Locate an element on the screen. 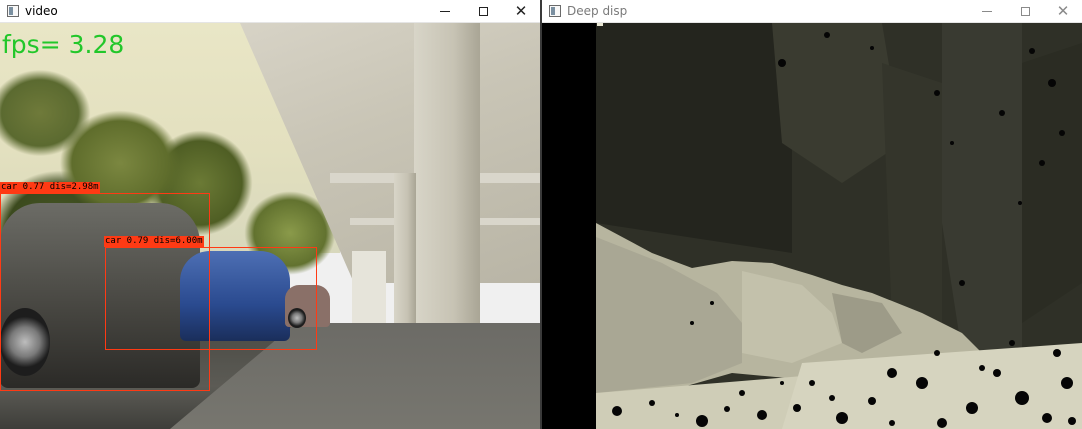 The width and height of the screenshot is (1082, 429). detection-label-2: car 0.79 dis=6.00m is located at coordinates (154, 241).